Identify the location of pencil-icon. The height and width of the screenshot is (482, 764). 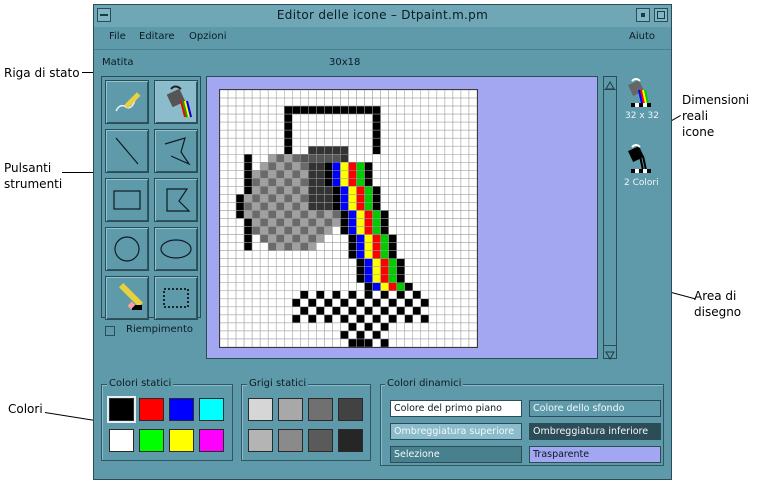
(128, 102).